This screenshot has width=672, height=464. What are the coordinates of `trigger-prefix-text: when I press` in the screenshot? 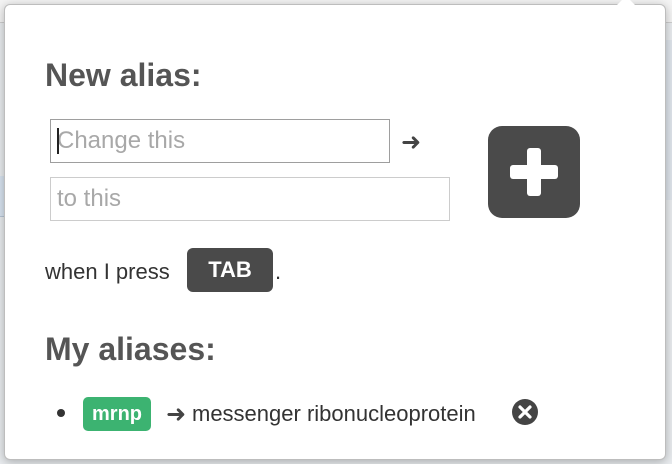 It's located at (107, 271).